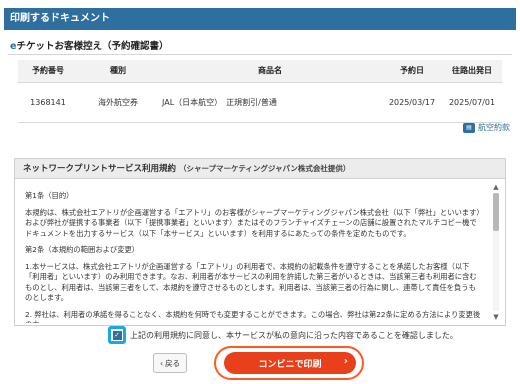  What do you see at coordinates (92, 46) in the screenshot?
I see `section-title-text: チケットお客様控え（予約確認書）` at bounding box center [92, 46].